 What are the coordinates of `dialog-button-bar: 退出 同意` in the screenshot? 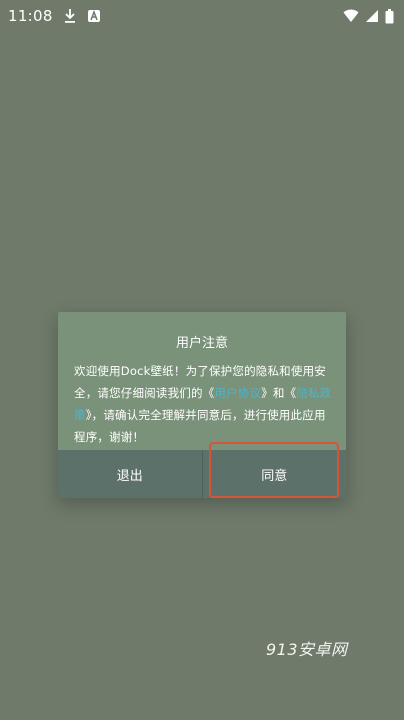 It's located at (202, 474).